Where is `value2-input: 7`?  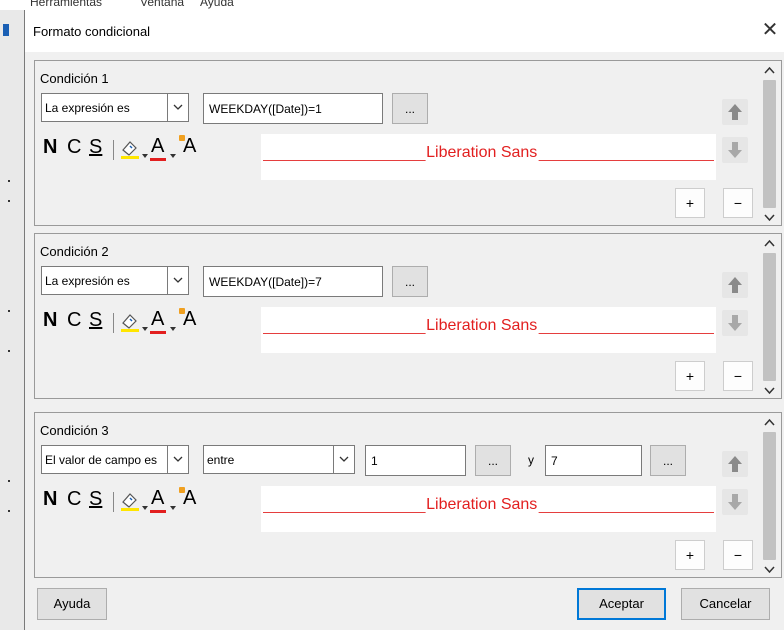
value2-input: 7 is located at coordinates (593, 460).